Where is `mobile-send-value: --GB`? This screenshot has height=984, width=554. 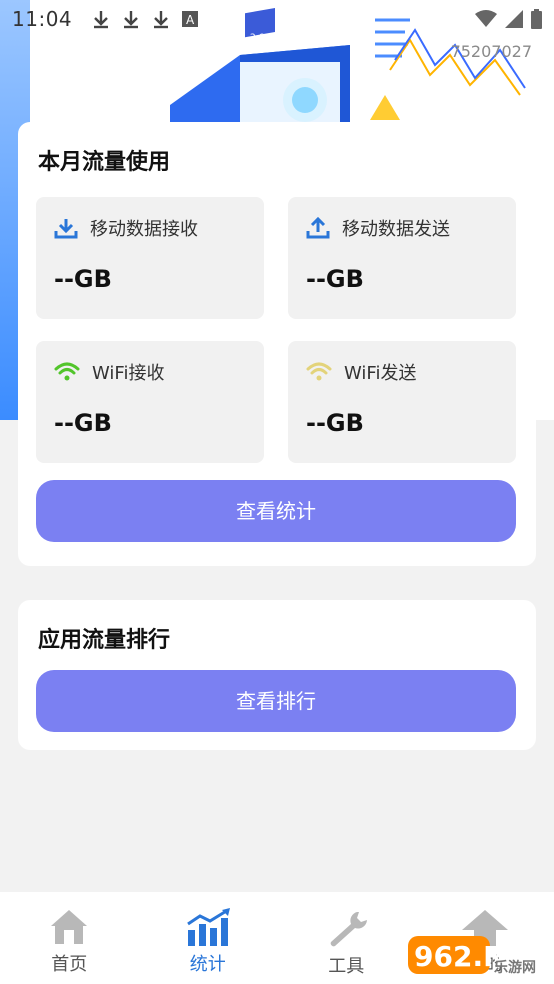 mobile-send-value: --GB is located at coordinates (335, 279).